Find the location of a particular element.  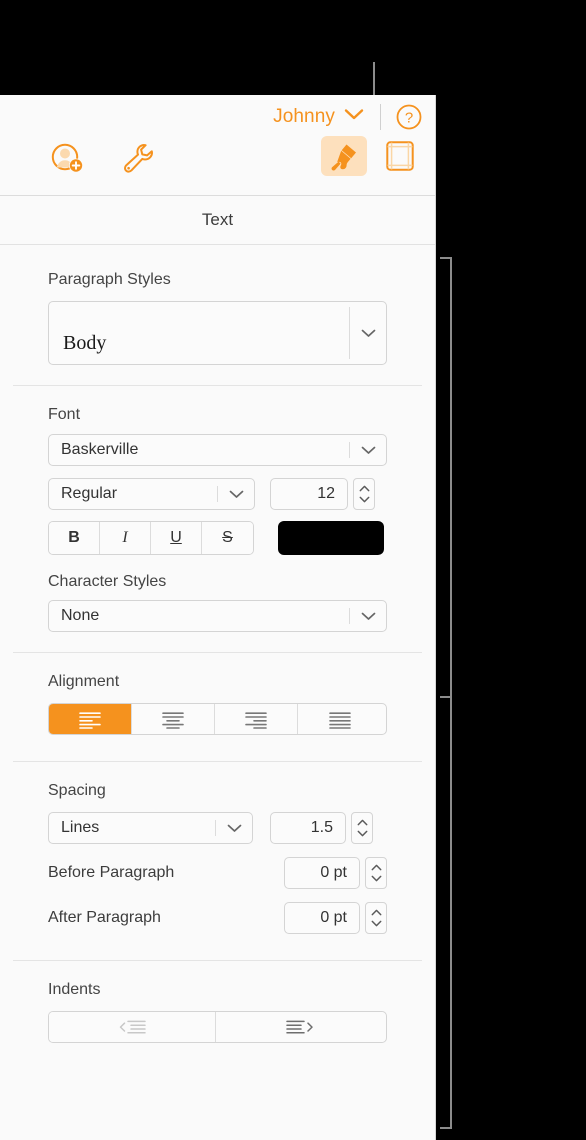

spacing-mode-select: Lines is located at coordinates (150, 828).